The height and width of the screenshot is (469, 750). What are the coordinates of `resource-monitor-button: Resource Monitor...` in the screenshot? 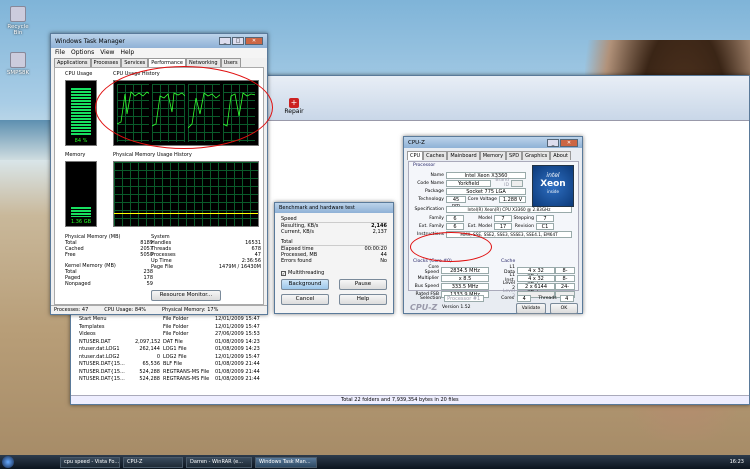 It's located at (186, 295).